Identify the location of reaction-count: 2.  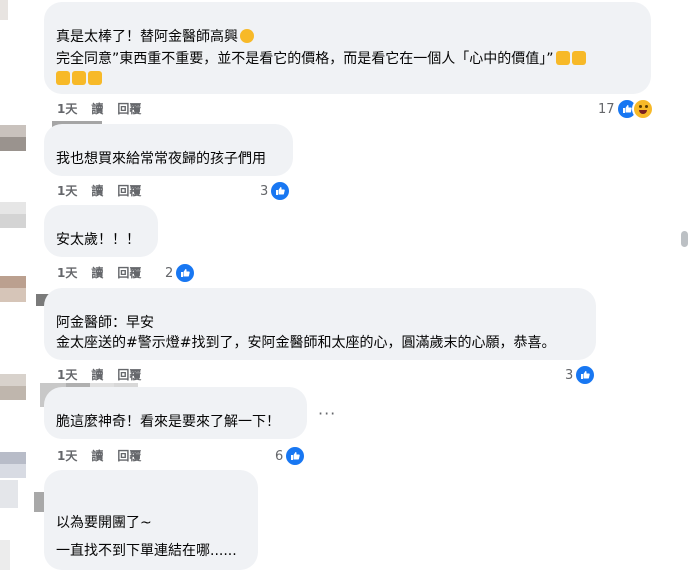
(169, 273).